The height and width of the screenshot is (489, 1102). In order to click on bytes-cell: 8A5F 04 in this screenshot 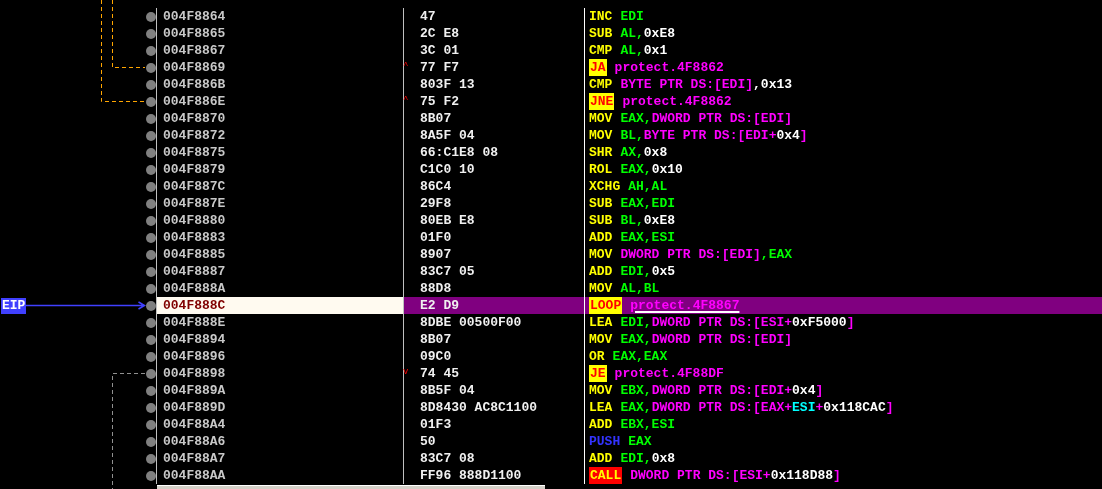, I will do `click(447, 135)`.